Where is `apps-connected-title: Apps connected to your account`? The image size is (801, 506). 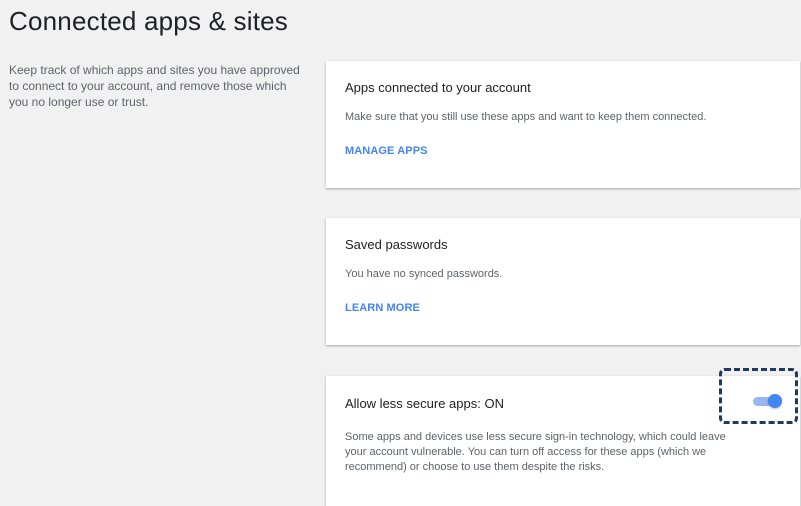
apps-connected-title: Apps connected to your account is located at coordinates (438, 87).